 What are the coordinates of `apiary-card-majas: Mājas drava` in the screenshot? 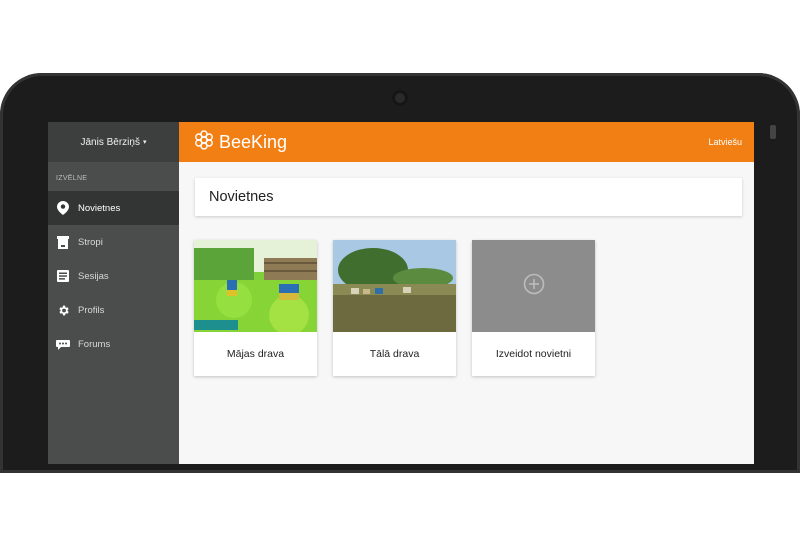 It's located at (255, 308).